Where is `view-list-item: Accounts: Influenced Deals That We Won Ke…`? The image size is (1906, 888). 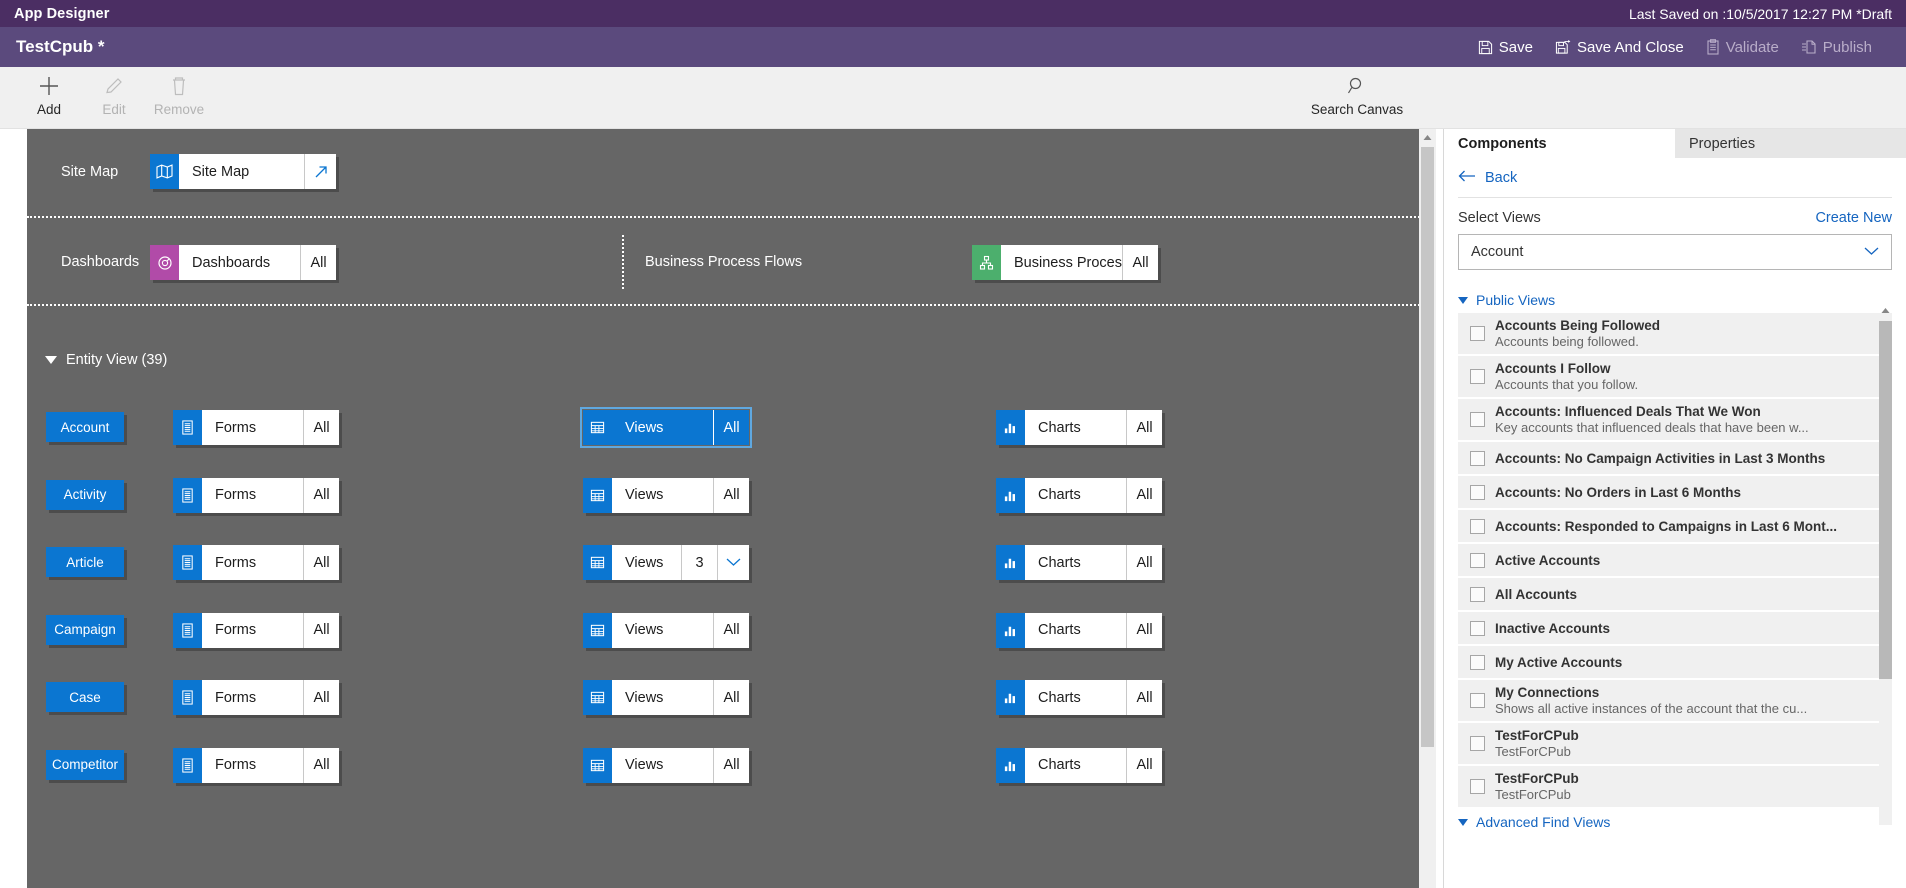
view-list-item: Accounts: Influenced Deals That We Won Ke… is located at coordinates (1675, 420).